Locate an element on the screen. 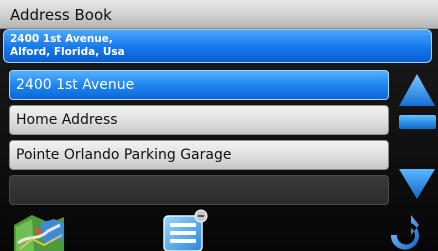 This screenshot has width=438, height=251. scrollbar-thumb is located at coordinates (417, 122).